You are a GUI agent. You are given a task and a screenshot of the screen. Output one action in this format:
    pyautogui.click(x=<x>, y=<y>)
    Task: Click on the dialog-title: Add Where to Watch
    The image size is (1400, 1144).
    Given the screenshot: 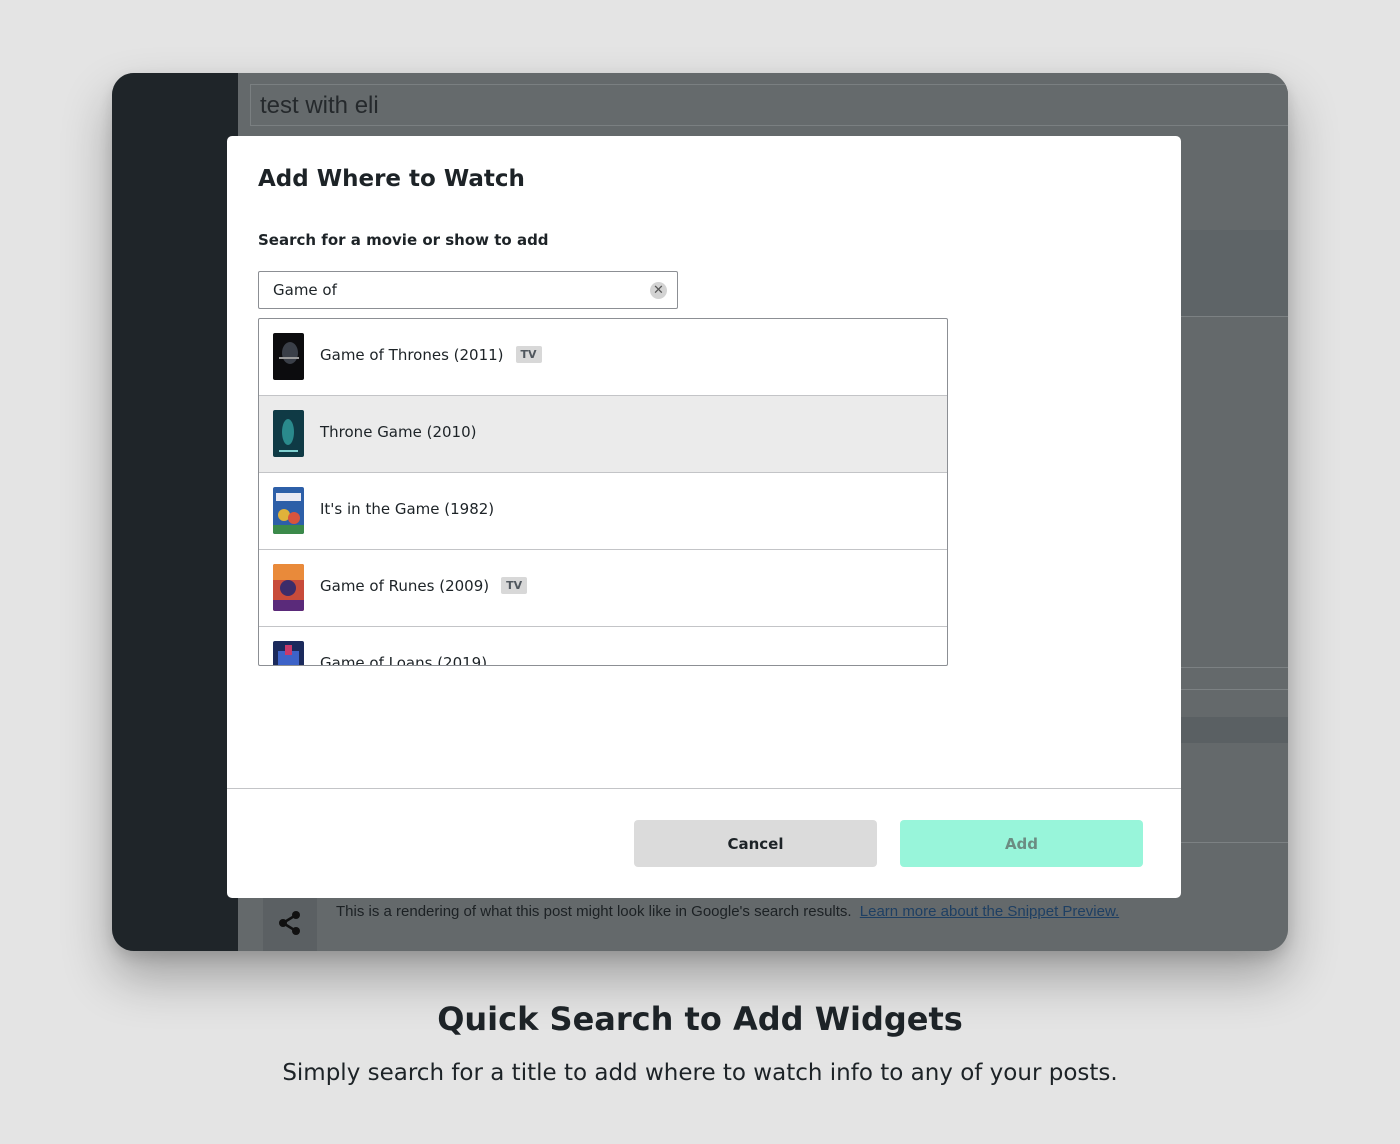 What is the action you would take?
    pyautogui.click(x=391, y=179)
    